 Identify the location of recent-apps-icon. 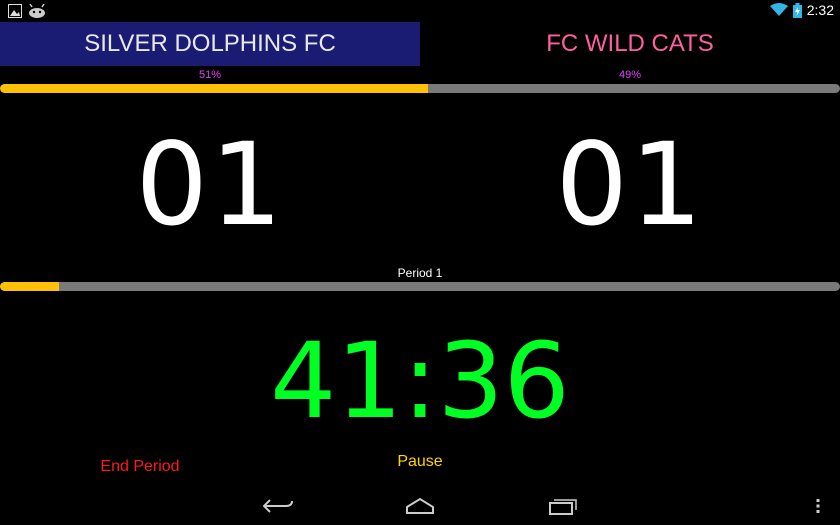
(563, 507).